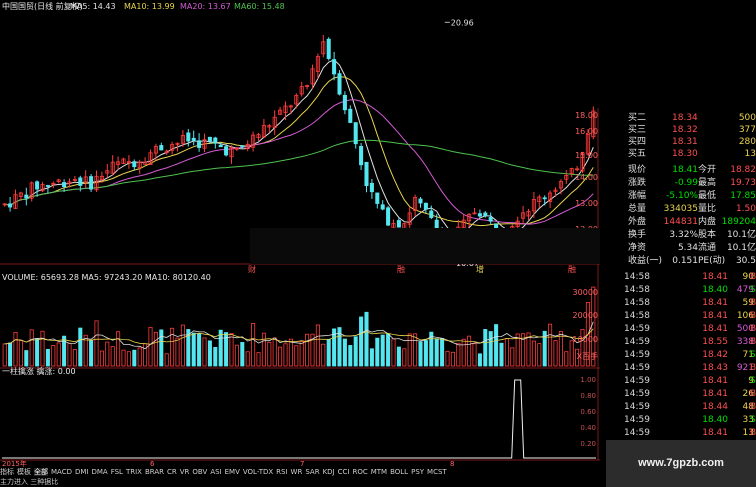 The height and width of the screenshot is (487, 756). Describe the element at coordinates (637, 142) in the screenshot. I see `bid-label: 买四` at that location.